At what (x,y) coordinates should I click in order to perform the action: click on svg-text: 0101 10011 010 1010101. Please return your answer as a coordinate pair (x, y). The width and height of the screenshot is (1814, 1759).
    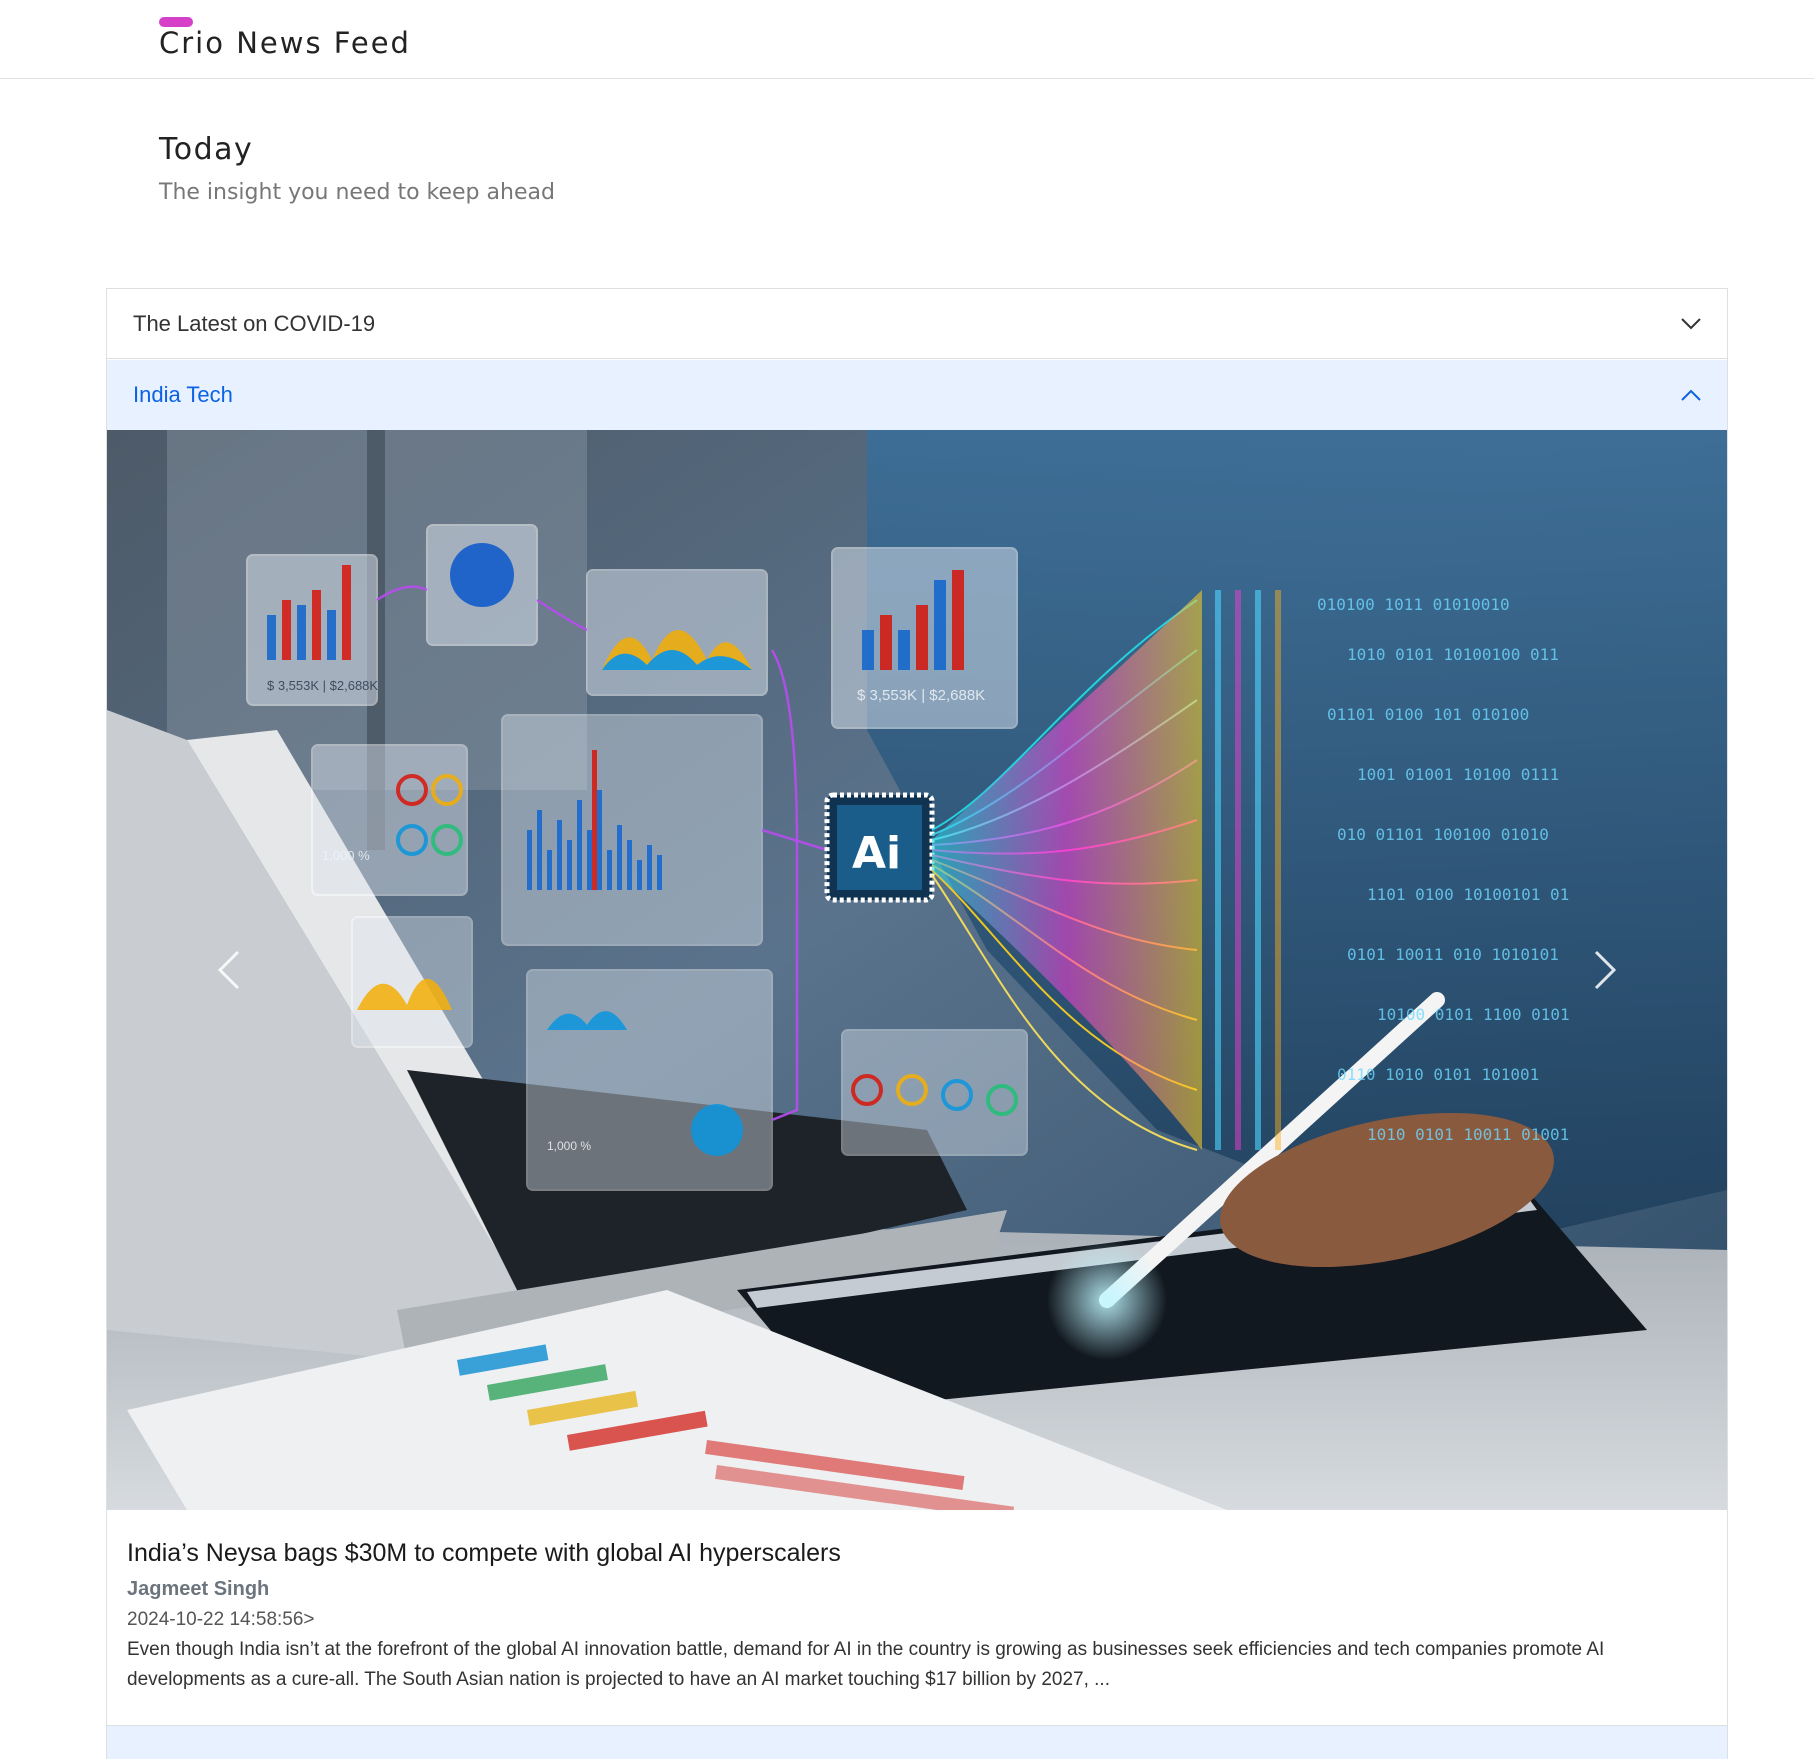
    Looking at the image, I should click on (1453, 954).